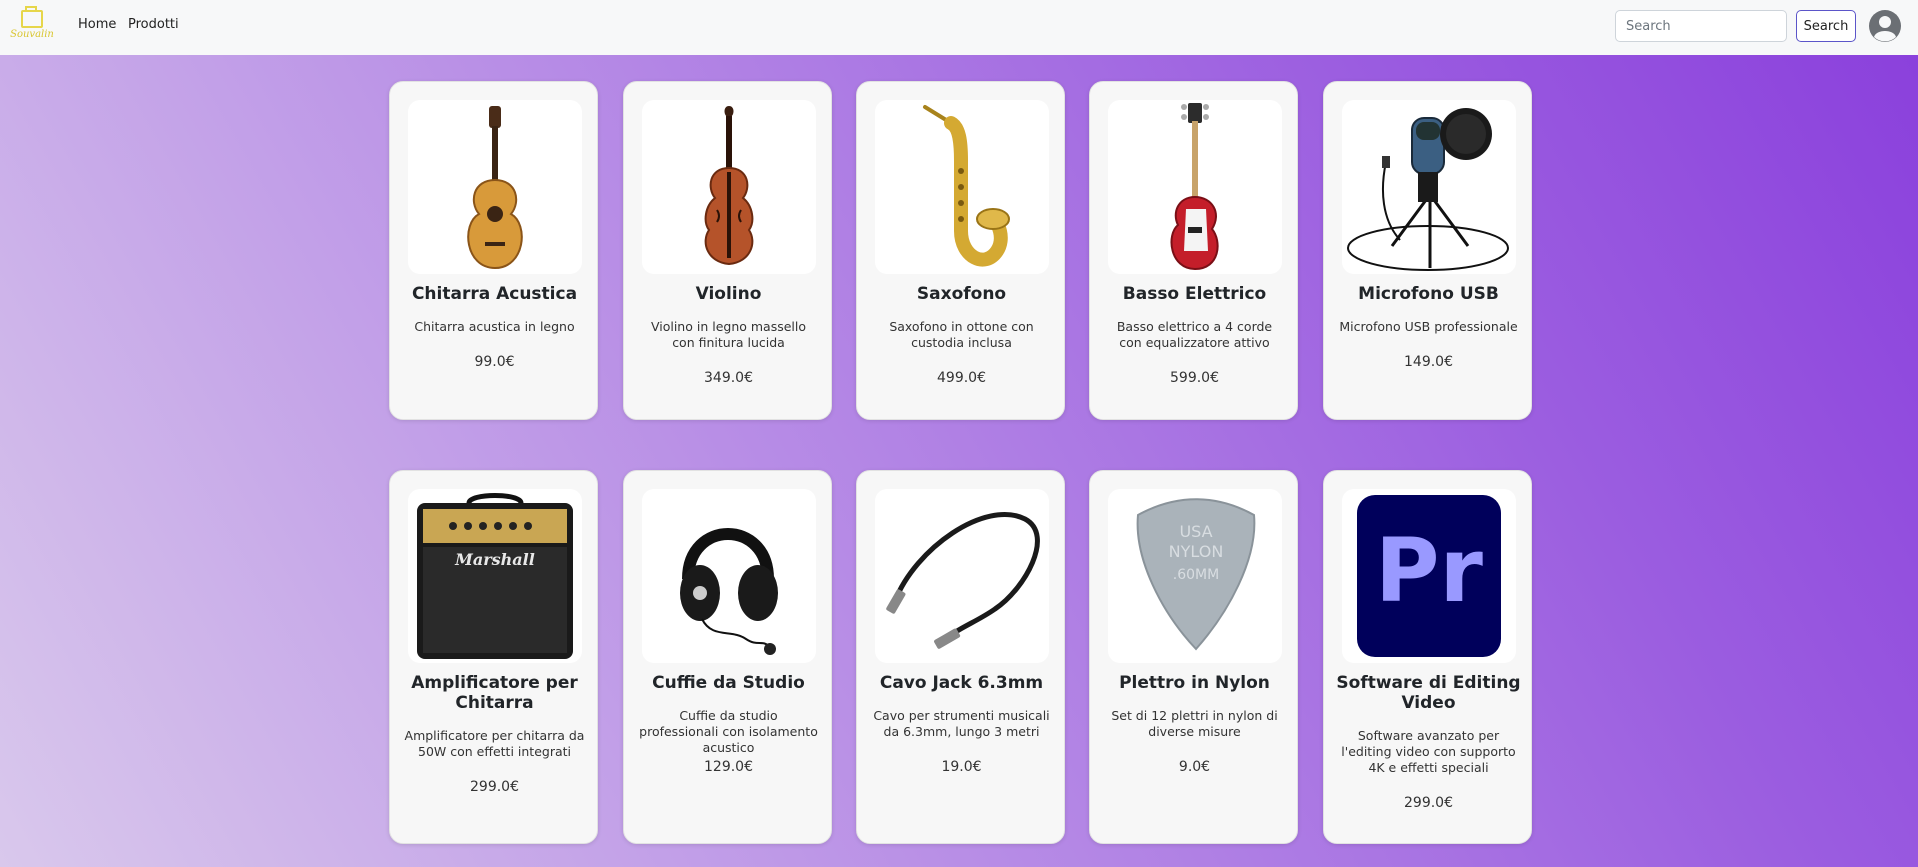 Image resolution: width=1918 pixels, height=867 pixels. I want to click on amplifier-icon: Marshall, so click(495, 576).